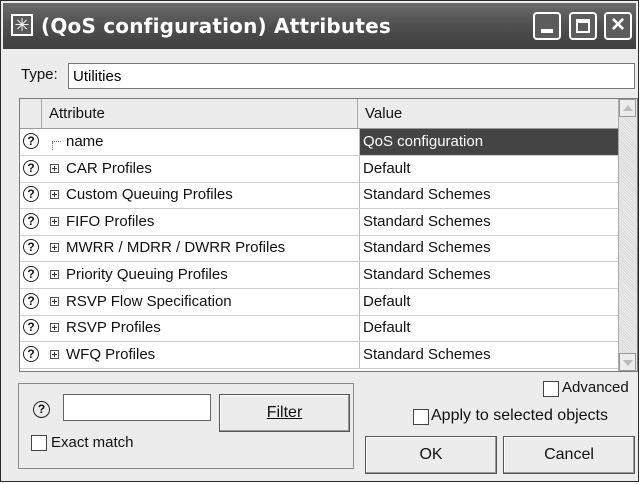 Image resolution: width=641 pixels, height=484 pixels. What do you see at coordinates (92, 442) in the screenshot?
I see `exact-match-label: Exact match` at bounding box center [92, 442].